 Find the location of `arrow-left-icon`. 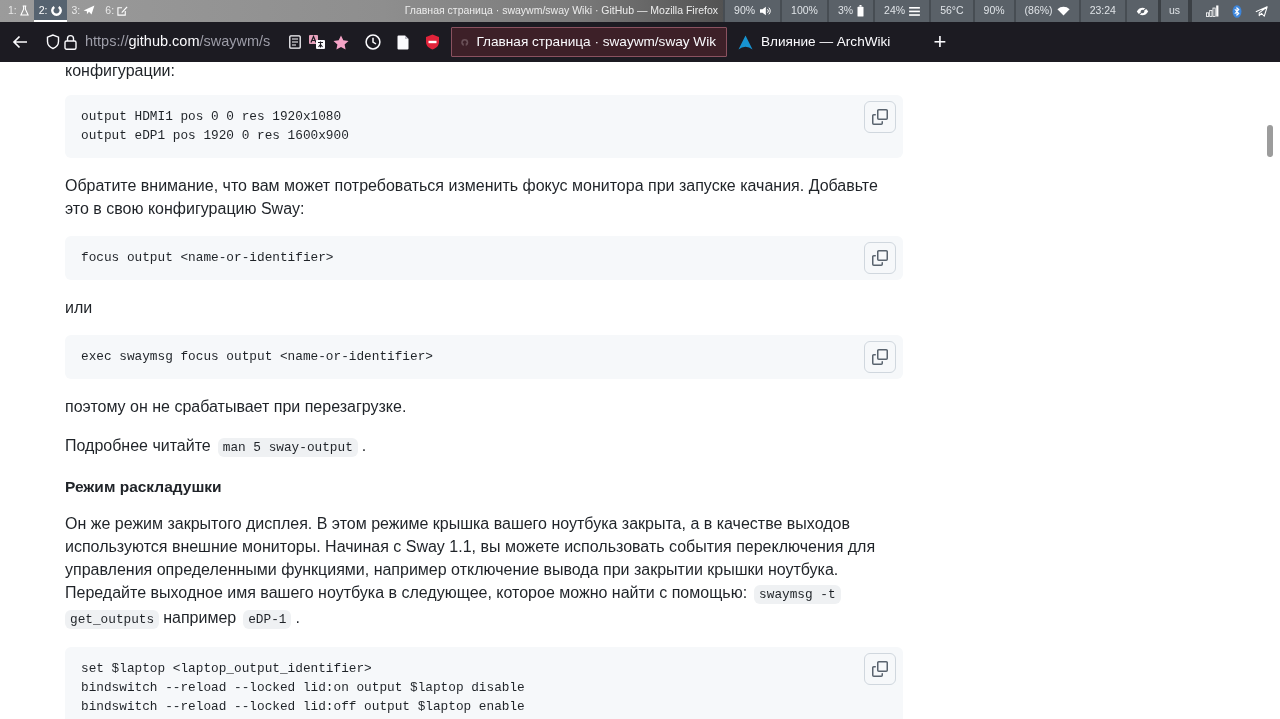

arrow-left-icon is located at coordinates (20, 42).